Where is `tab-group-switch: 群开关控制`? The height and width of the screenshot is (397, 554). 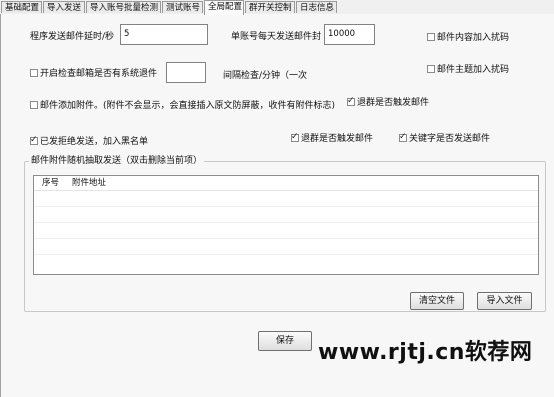 tab-group-switch: 群开关控制 is located at coordinates (270, 7).